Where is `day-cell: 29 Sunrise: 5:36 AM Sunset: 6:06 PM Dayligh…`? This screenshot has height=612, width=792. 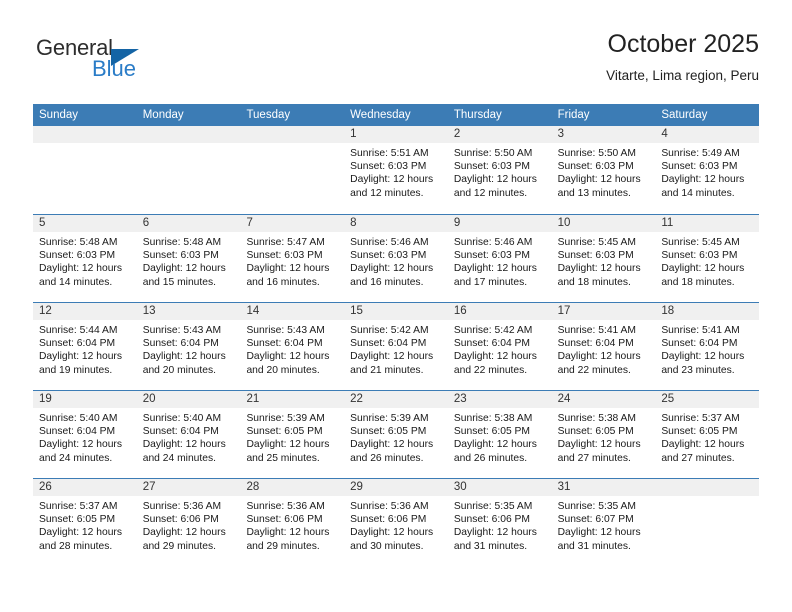
day-cell: 29 Sunrise: 5:36 AM Sunset: 6:06 PM Dayligh… is located at coordinates (396, 522).